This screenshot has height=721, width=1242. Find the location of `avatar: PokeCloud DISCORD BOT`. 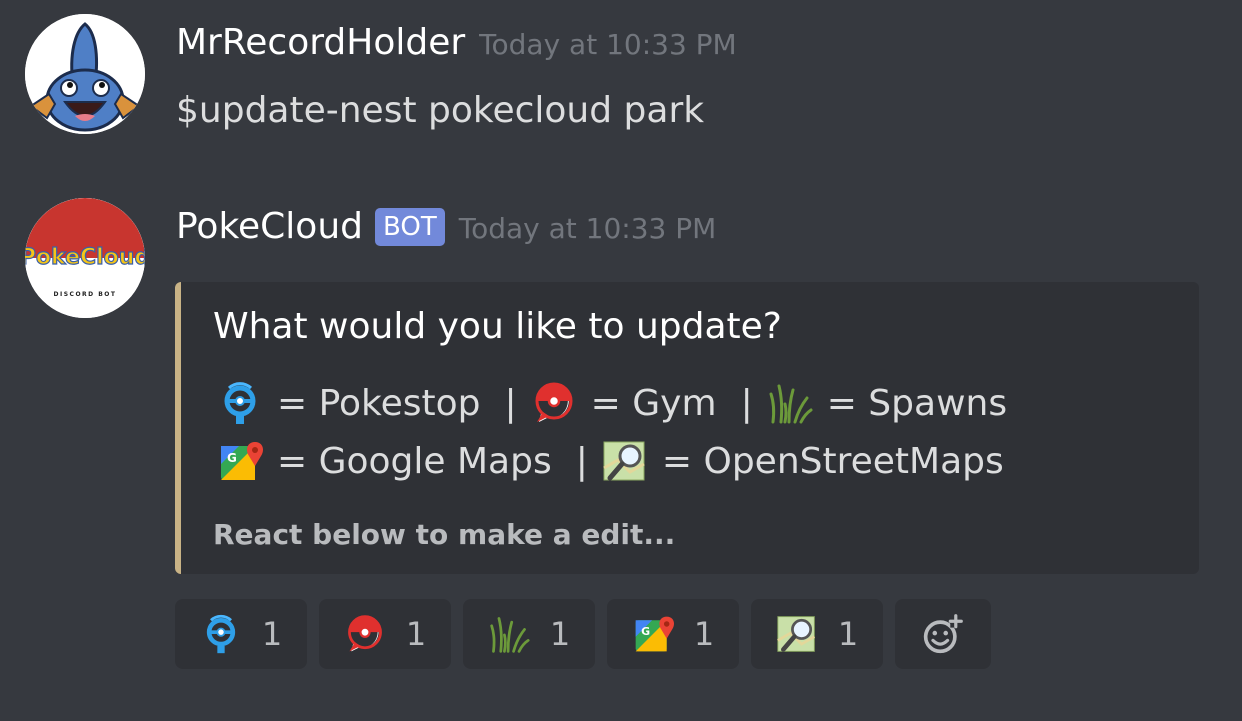

avatar: PokeCloud DISCORD BOT is located at coordinates (85, 258).